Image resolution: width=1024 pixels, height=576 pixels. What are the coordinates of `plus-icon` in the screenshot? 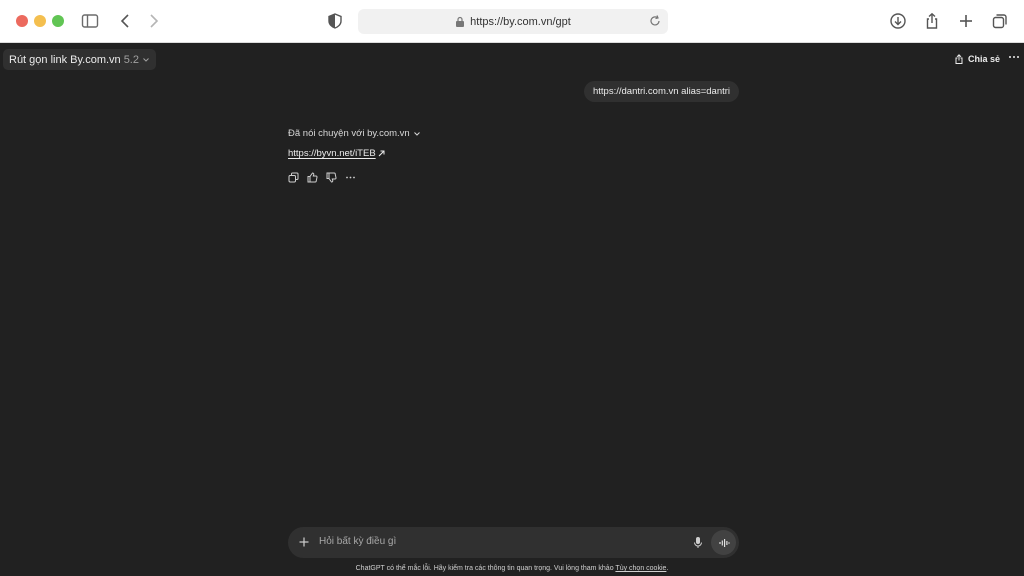 It's located at (304, 542).